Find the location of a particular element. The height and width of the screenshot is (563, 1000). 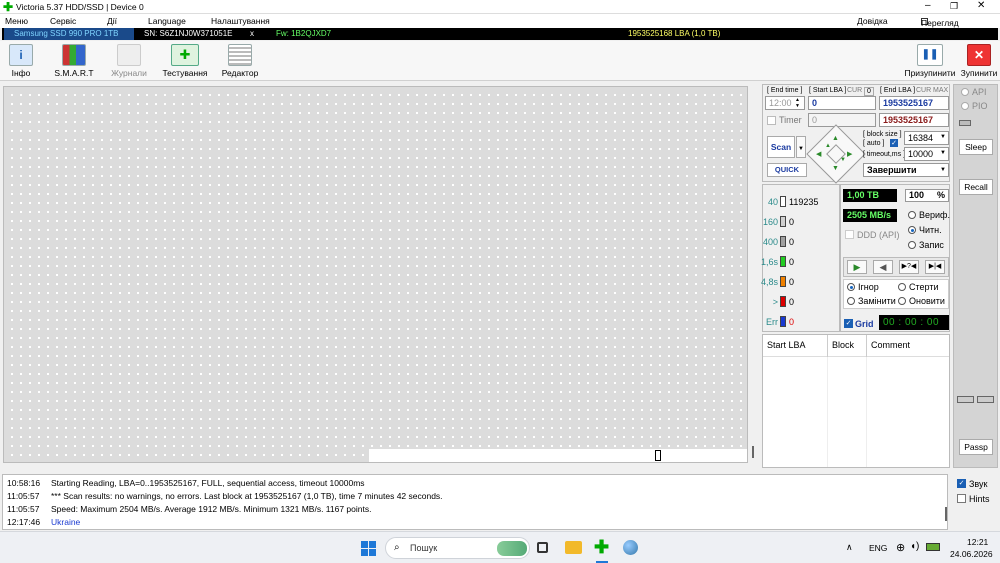

testing-icon: ✚ is located at coordinates (185, 55).